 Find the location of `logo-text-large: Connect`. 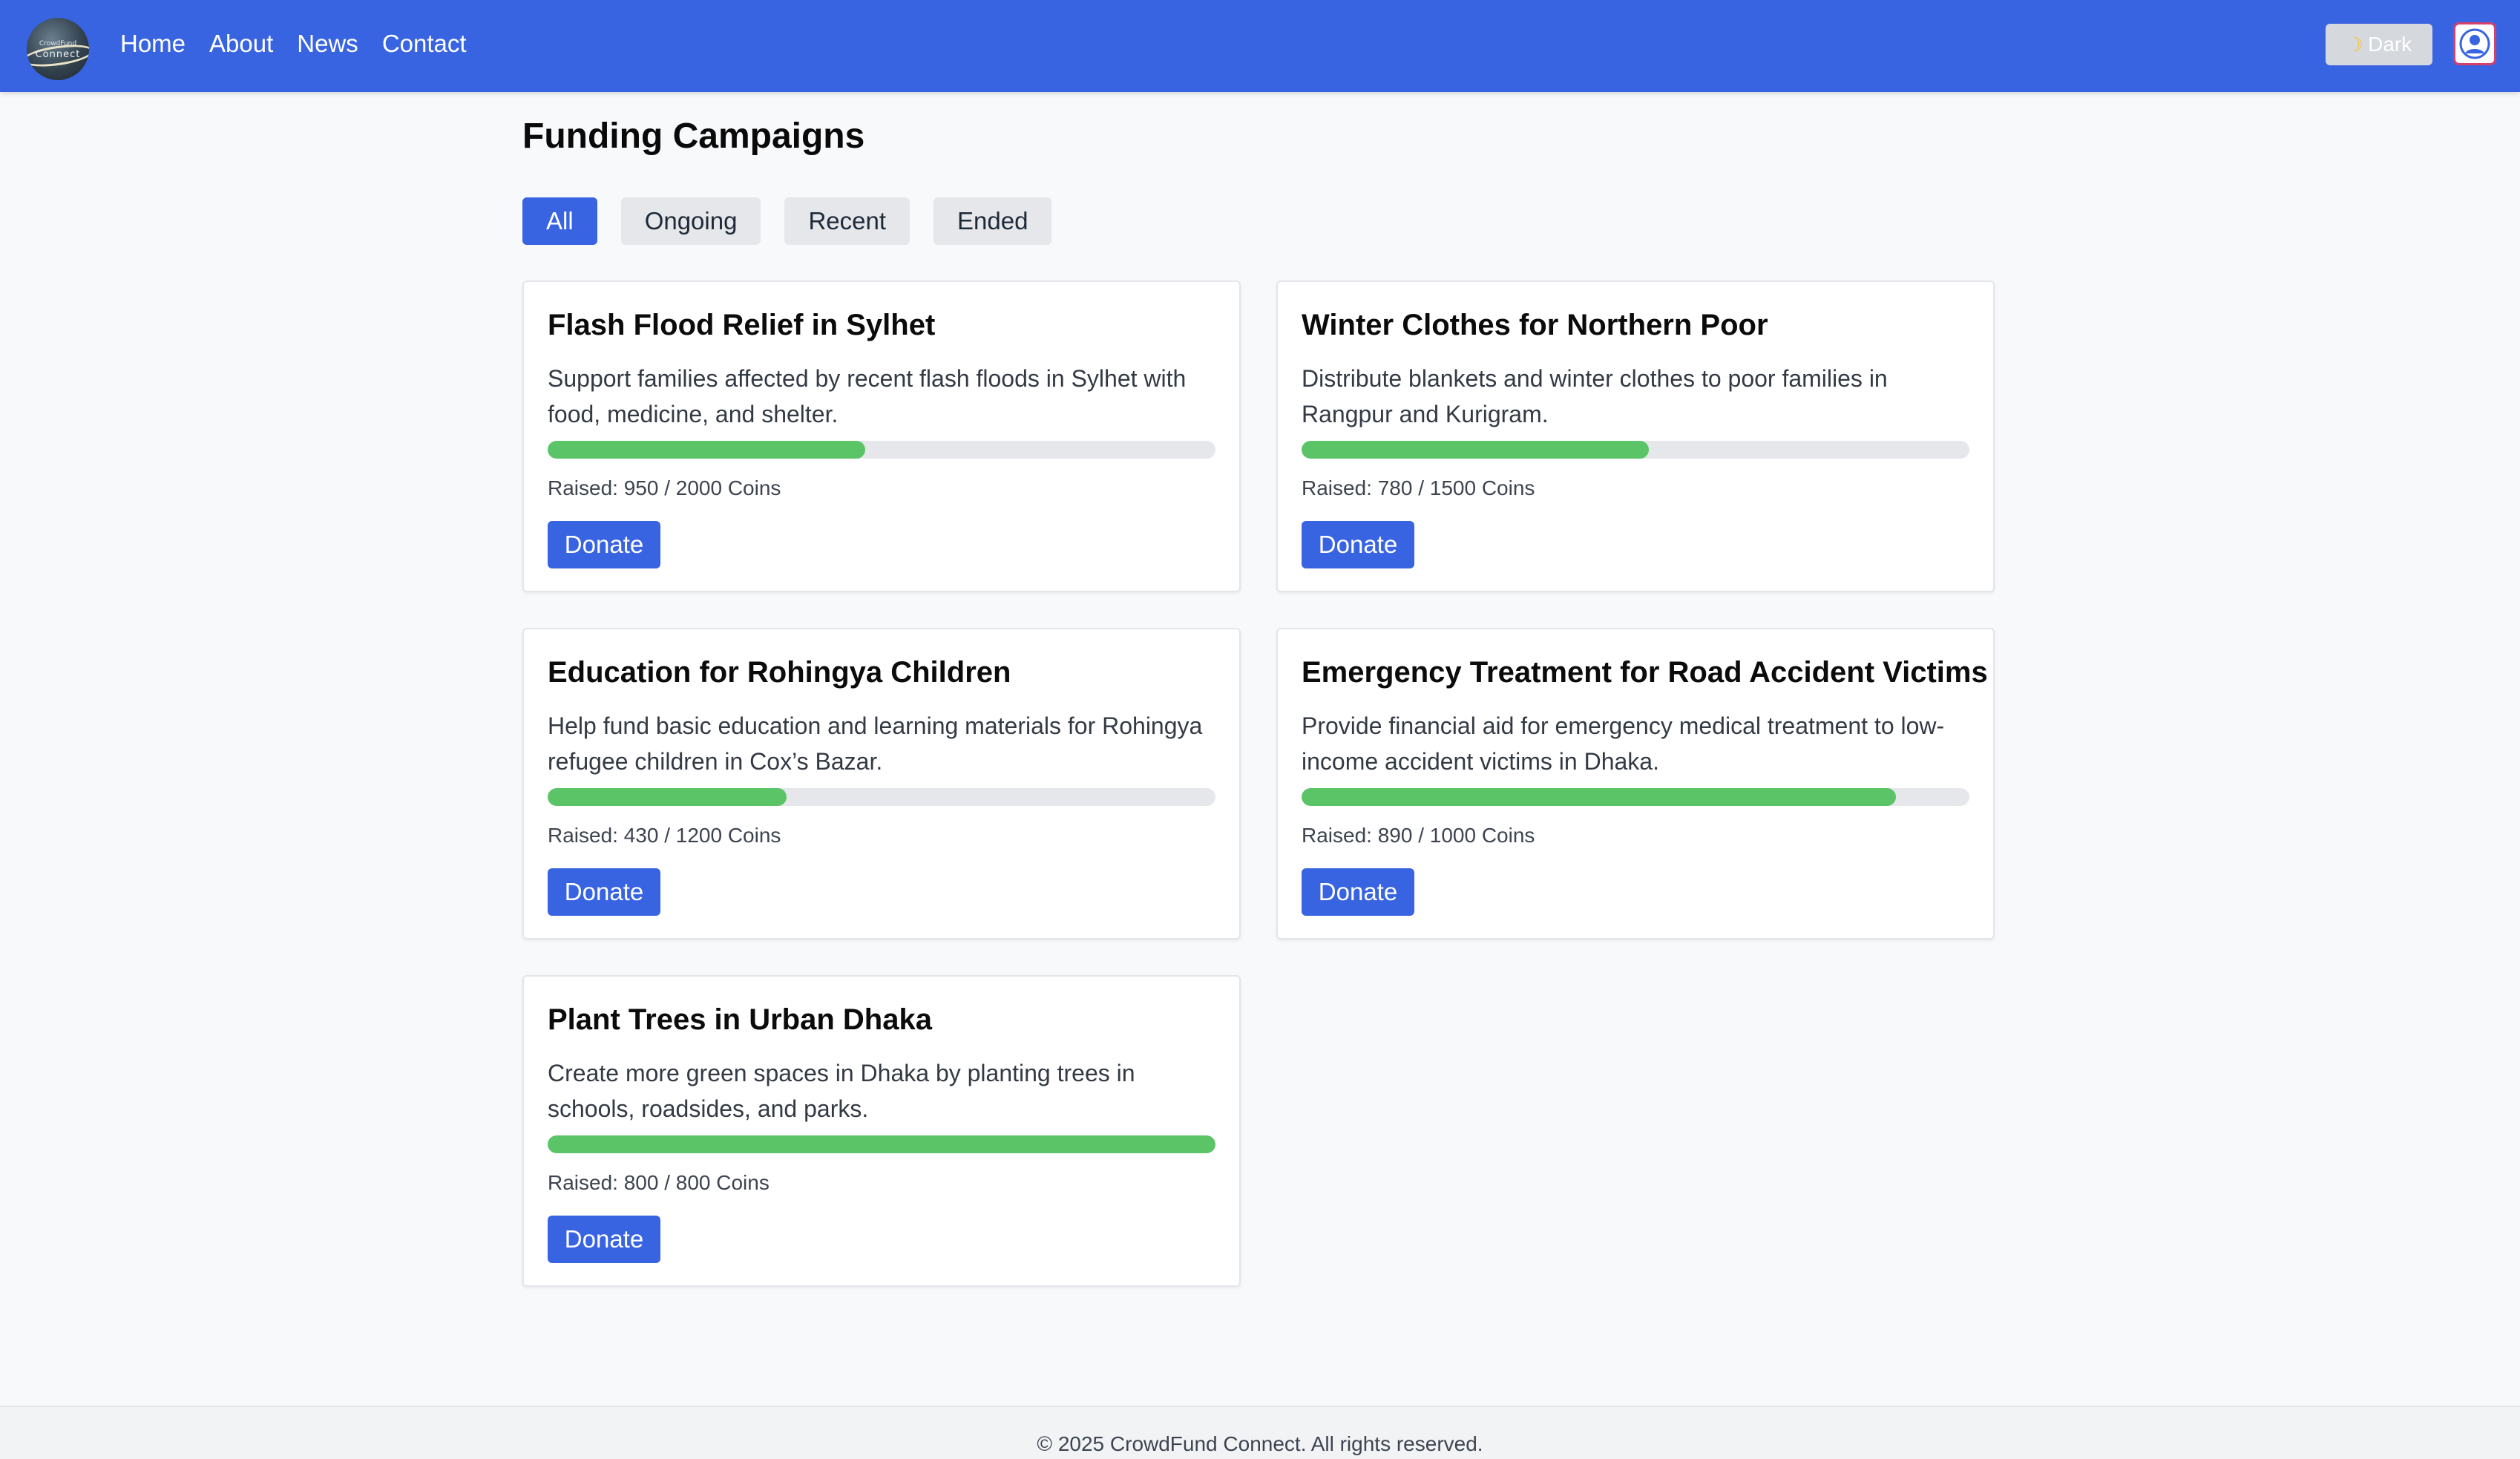

logo-text-large: Connect is located at coordinates (58, 54).